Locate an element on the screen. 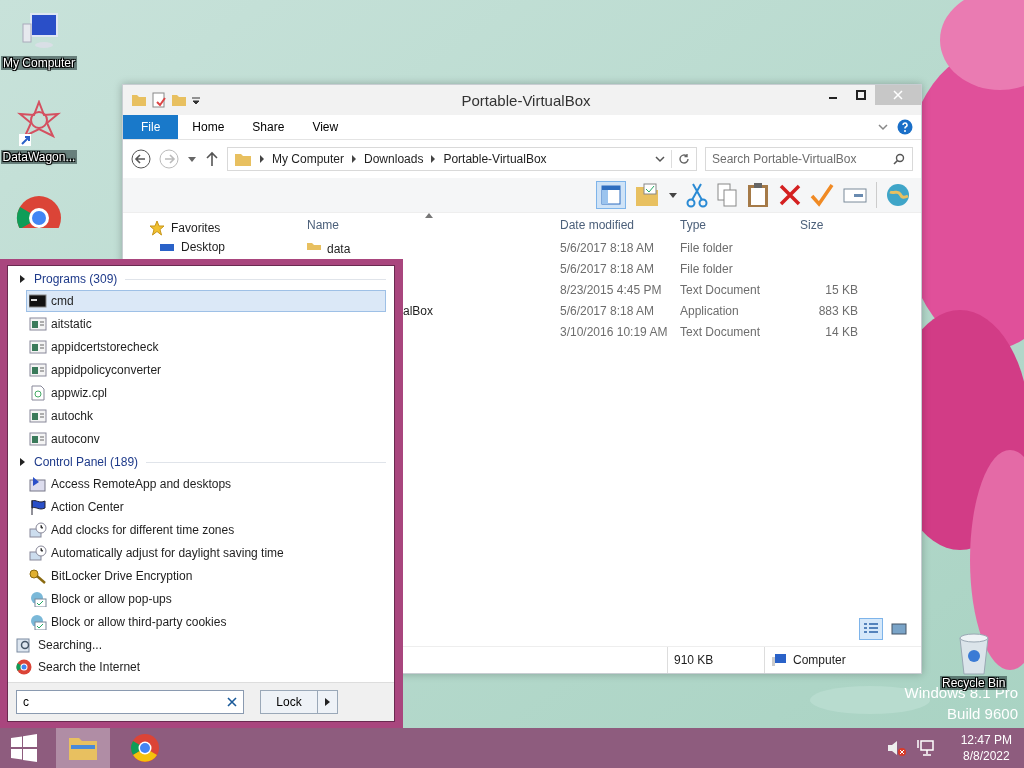 The image size is (1024, 768). result-item: BitLocker Drive Encryption is located at coordinates (206, 576).